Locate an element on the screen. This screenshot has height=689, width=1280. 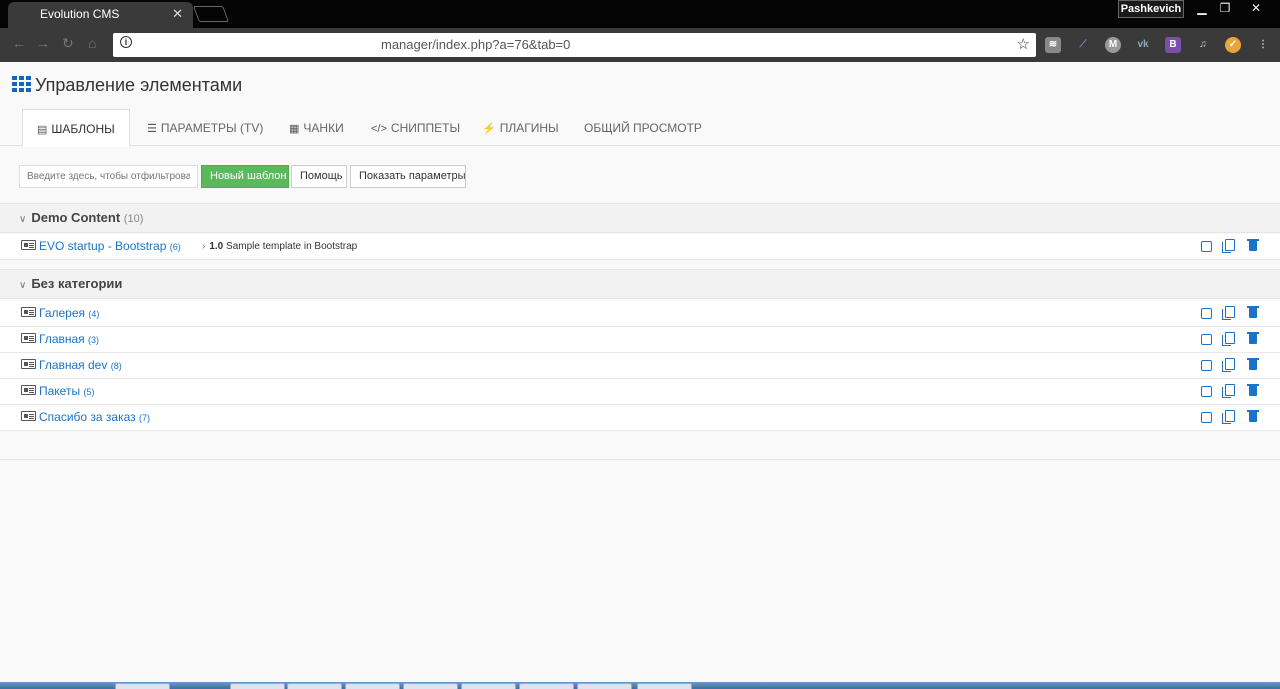
b-extension-icon: B is located at coordinates (1173, 45).